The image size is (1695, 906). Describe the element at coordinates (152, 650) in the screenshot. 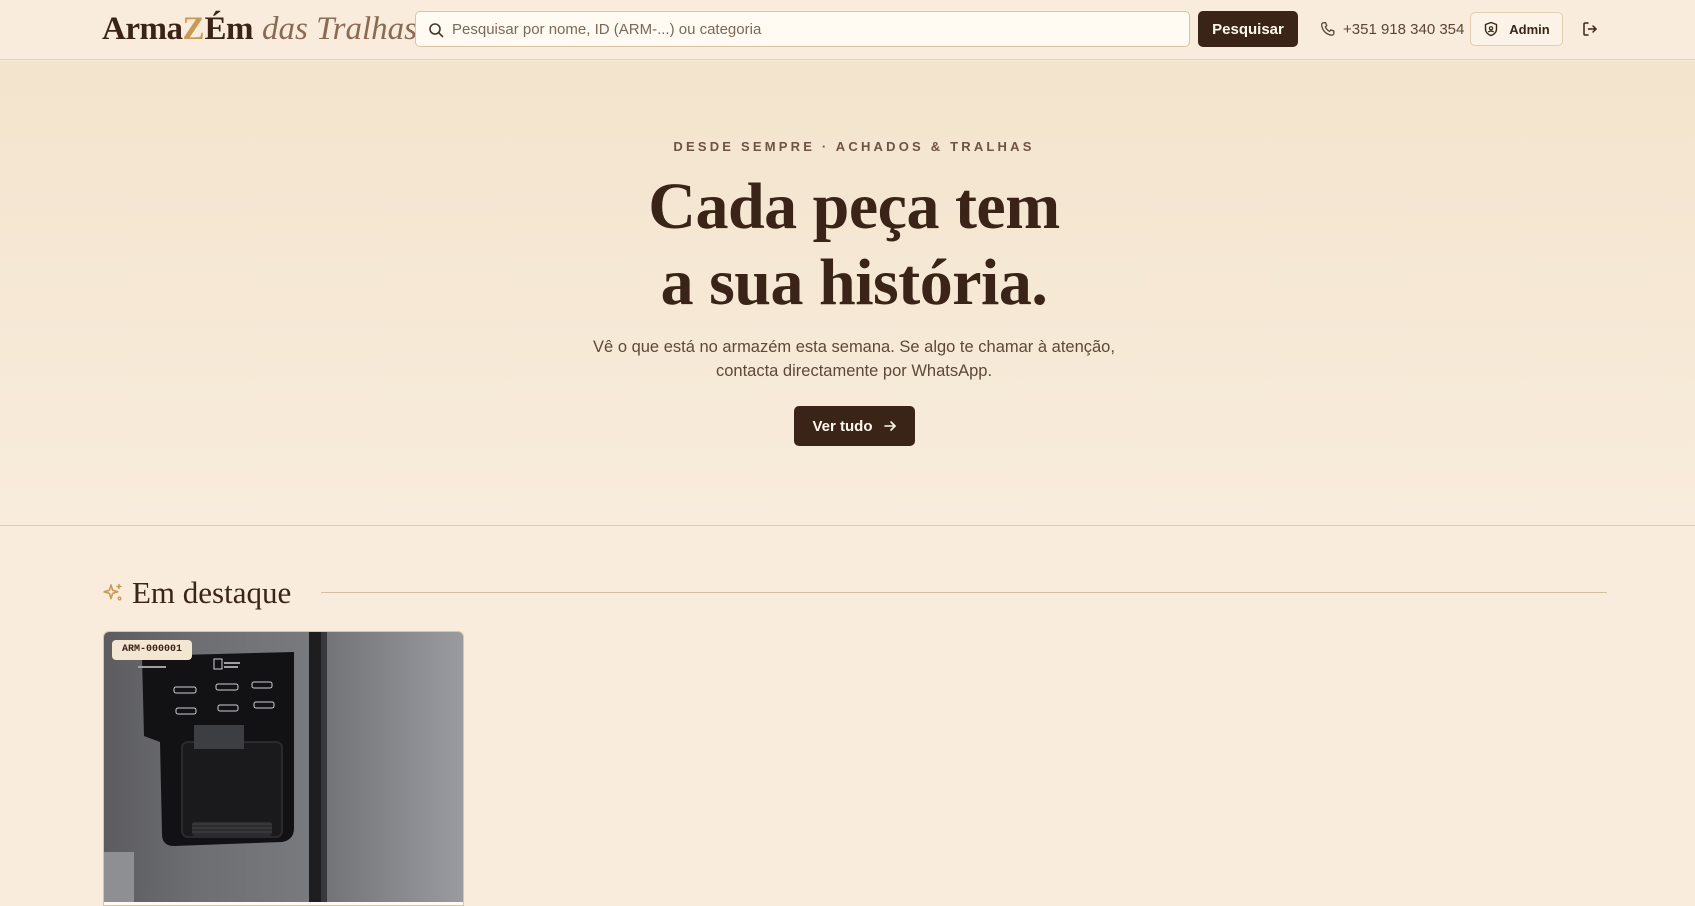

I see `product-id-badge: ARM-000001` at that location.